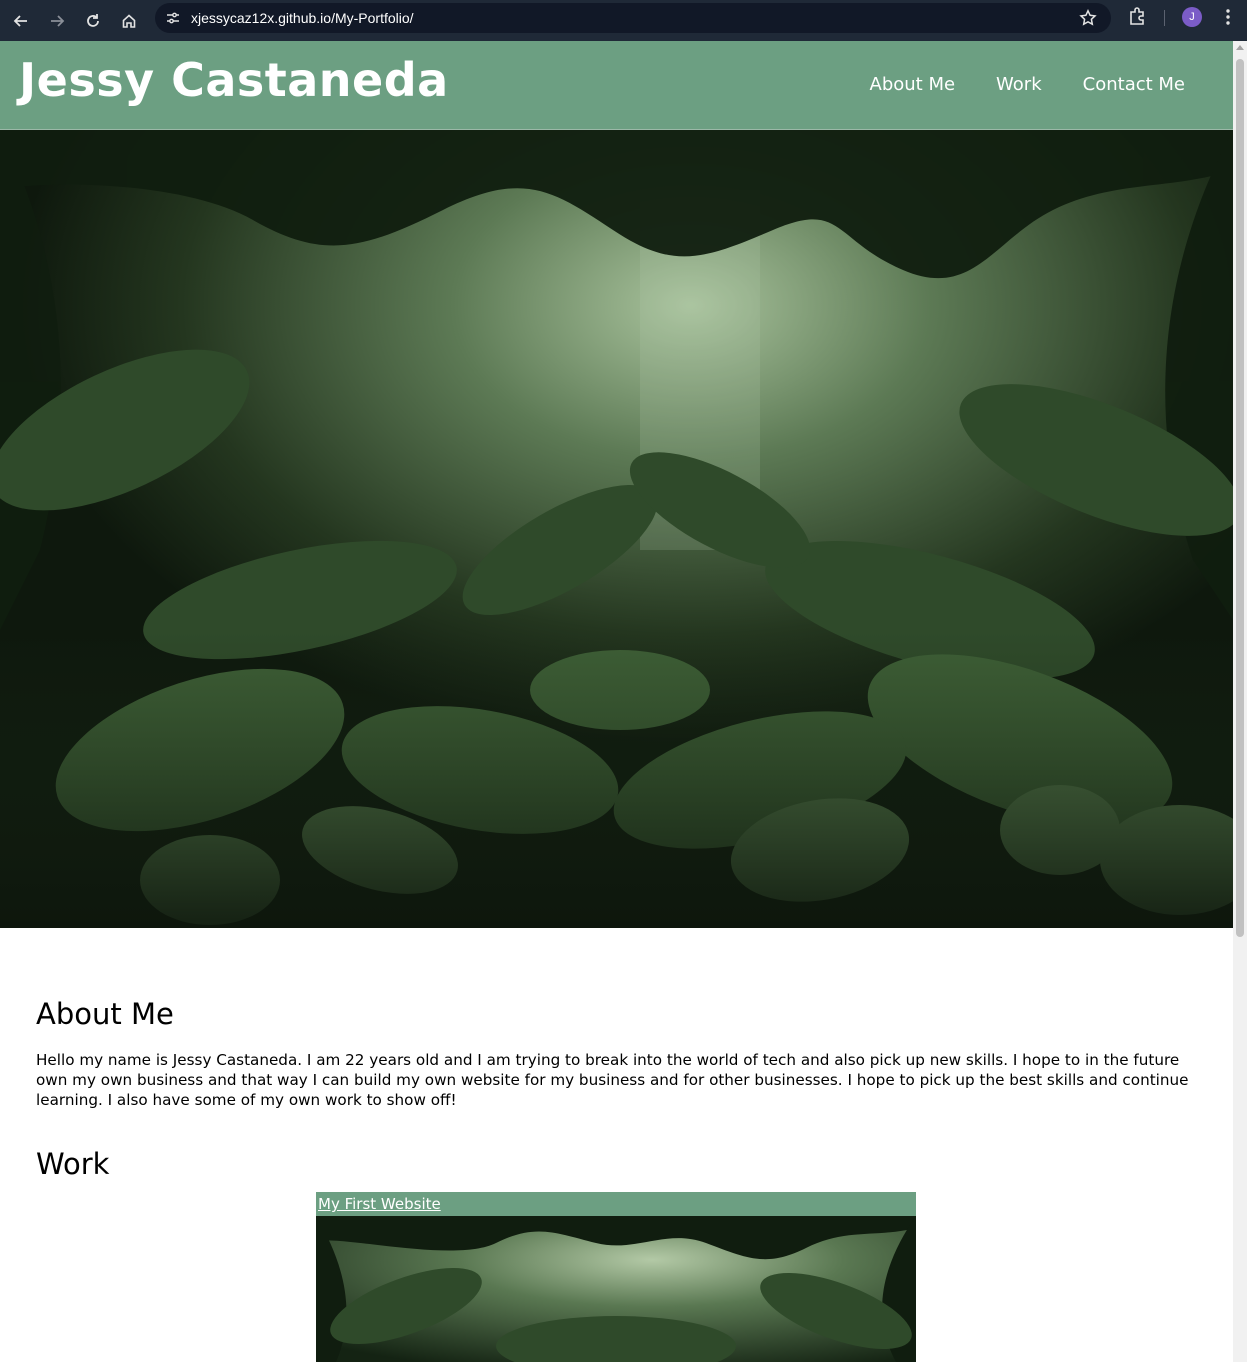 Image resolution: width=1247 pixels, height=1362 pixels. Describe the element at coordinates (913, 84) in the screenshot. I see `nav-link-about-me: About Me` at that location.